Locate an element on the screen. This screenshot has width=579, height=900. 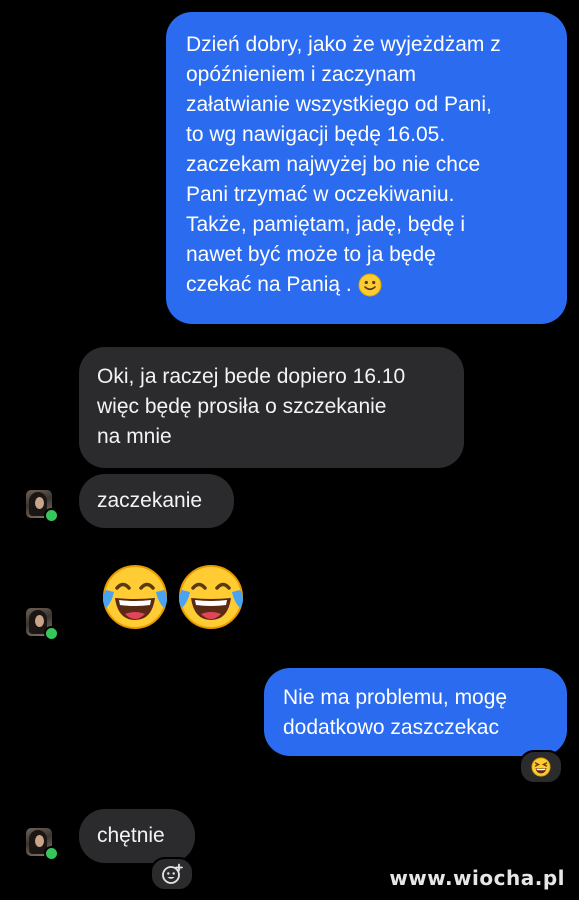
message-line: zaczekam najwyżej bo nie chce is located at coordinates (333, 164).